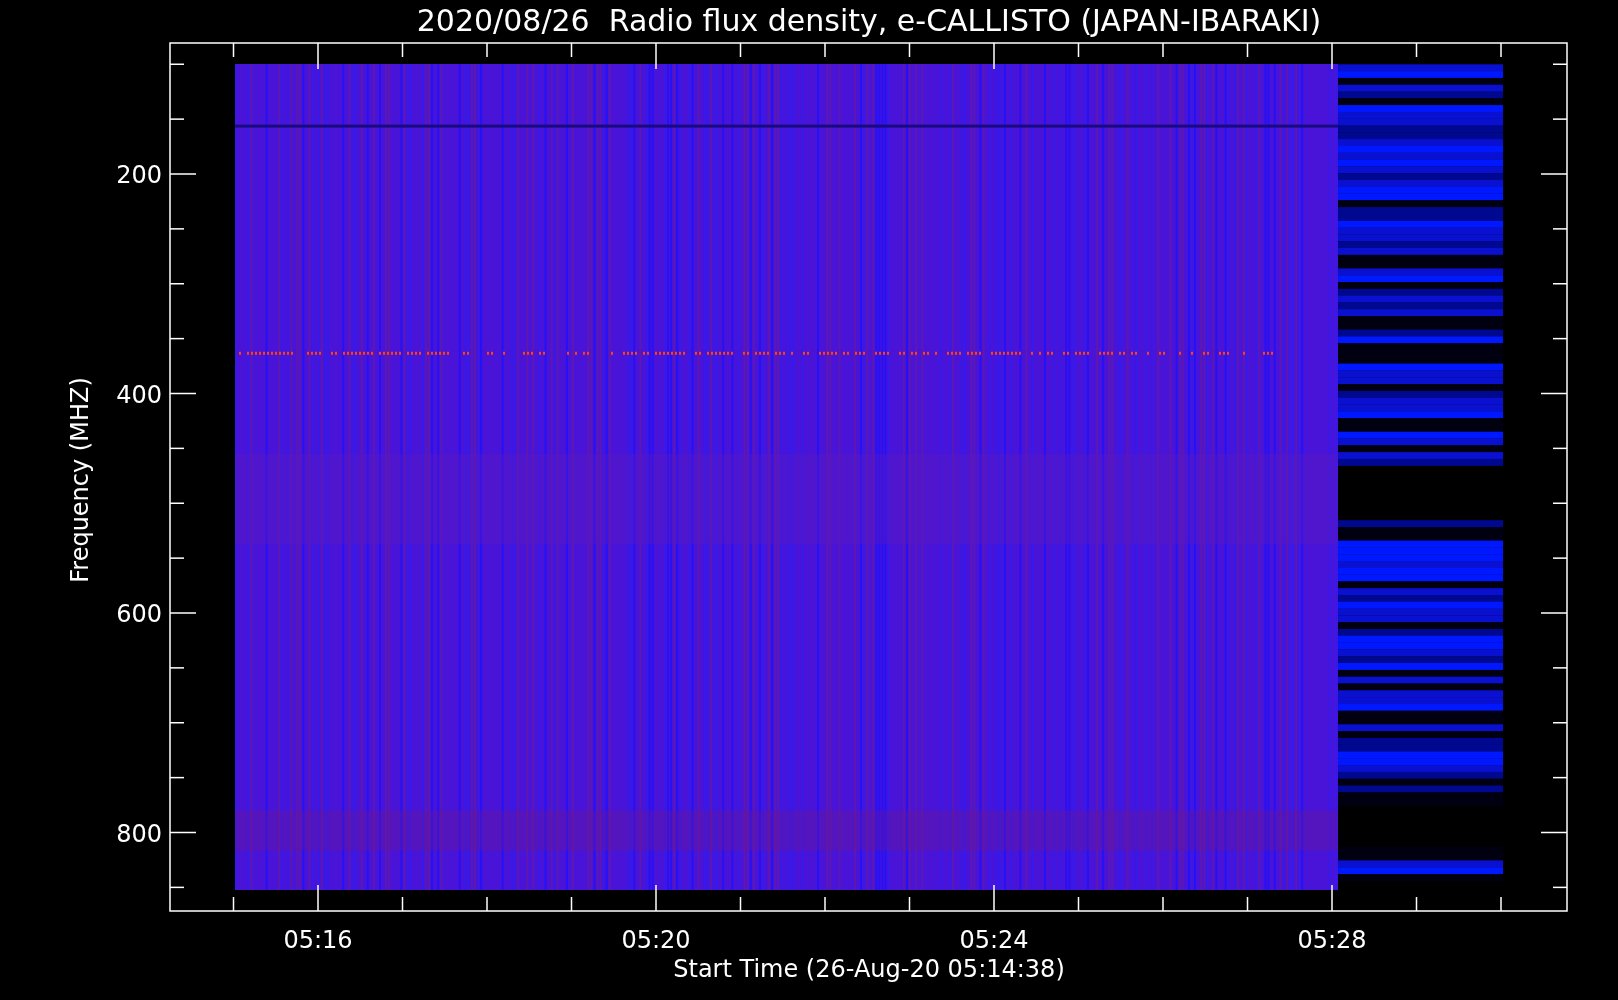 This screenshot has width=1618, height=1000. Describe the element at coordinates (139, 175) in the screenshot. I see `y-tick-label: 200` at that location.